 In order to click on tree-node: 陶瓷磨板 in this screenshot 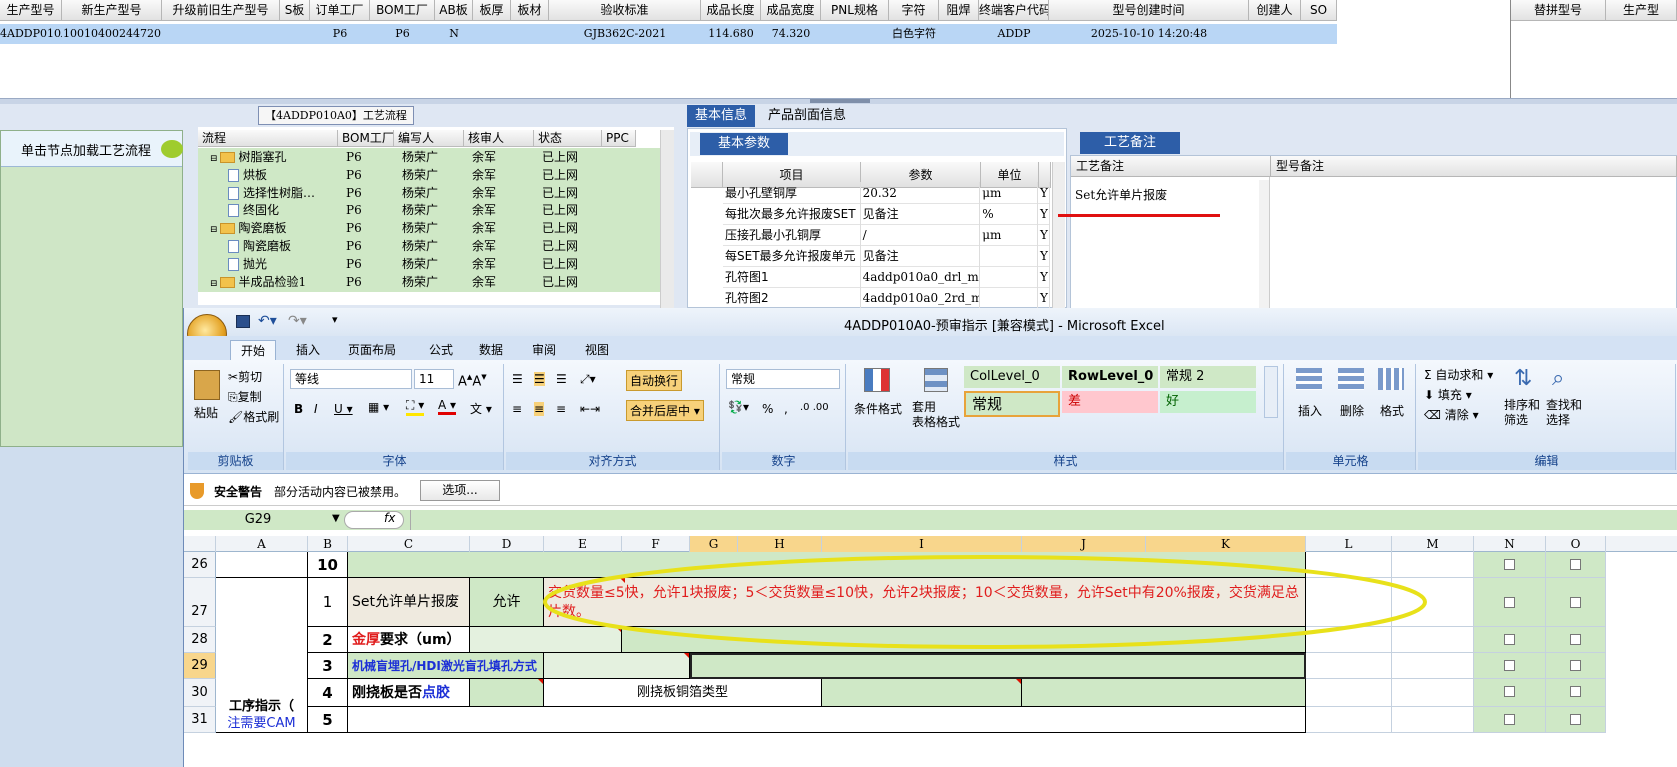, I will do `click(268, 246)`.